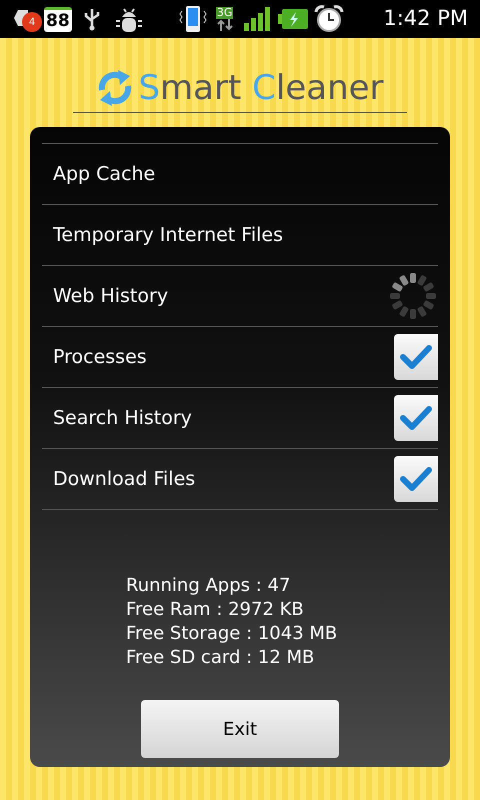 The width and height of the screenshot is (480, 800). What do you see at coordinates (58, 19) in the screenshot?
I see `battery-level-badge: 88` at bounding box center [58, 19].